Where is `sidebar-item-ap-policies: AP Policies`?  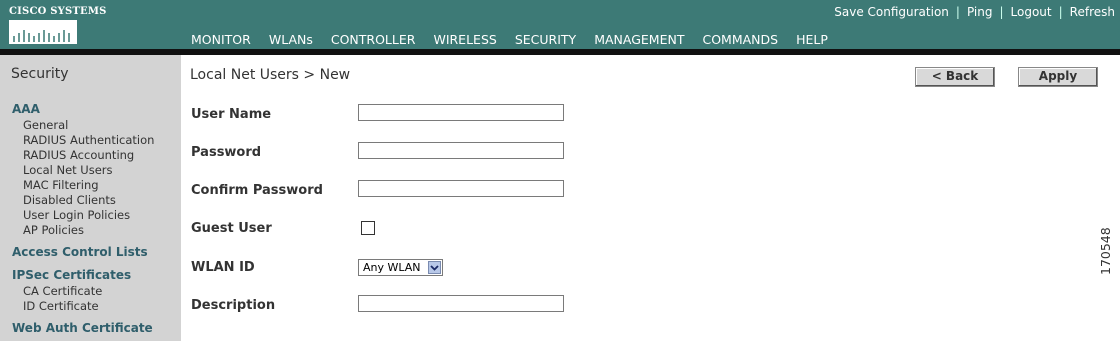
sidebar-item-ap-policies: AP Policies is located at coordinates (53, 230).